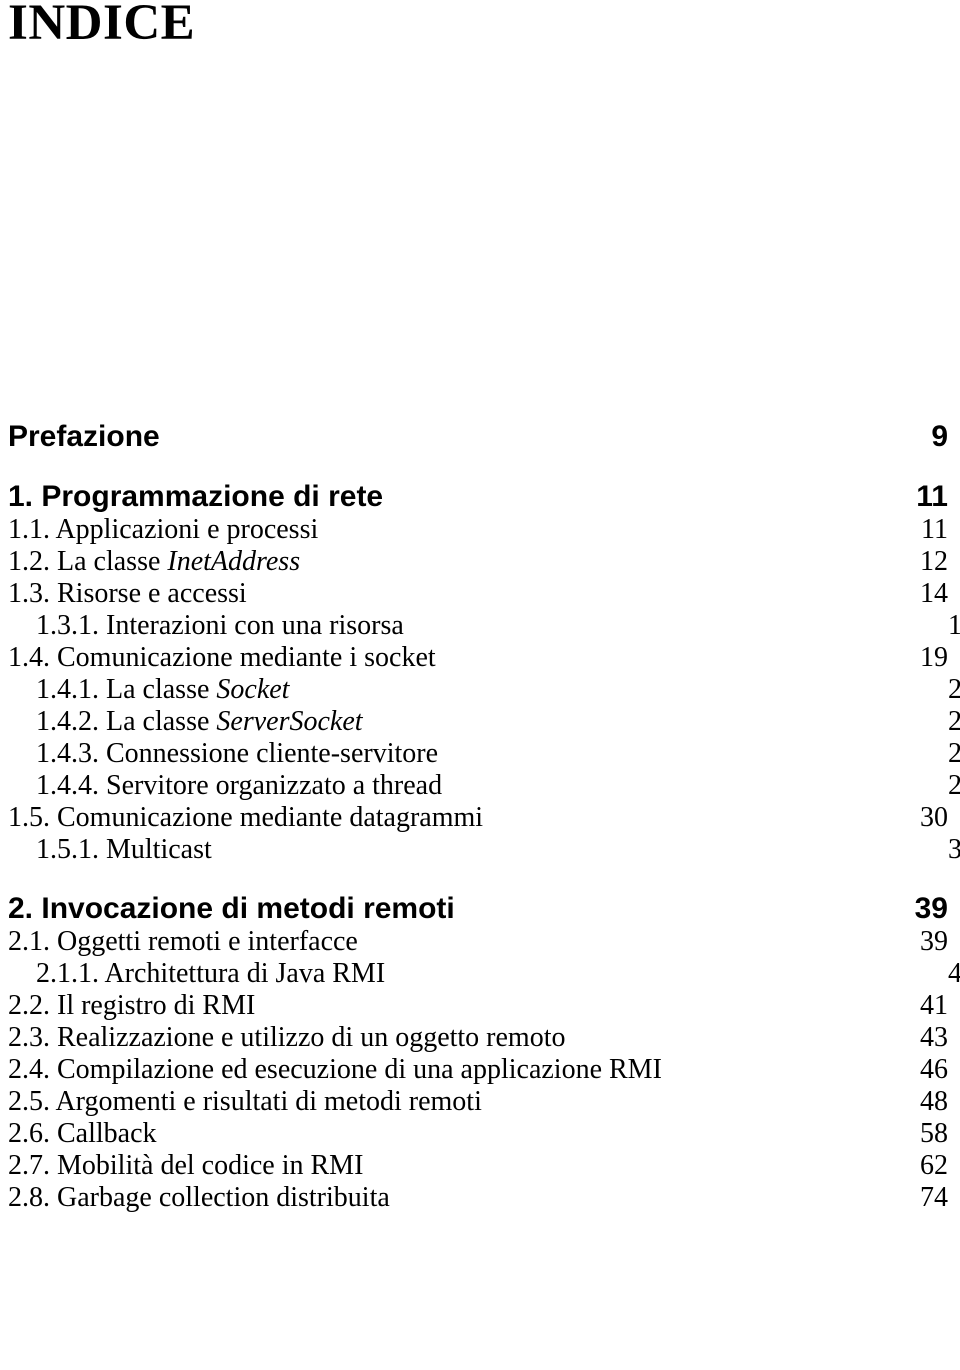 The height and width of the screenshot is (1370, 960). Describe the element at coordinates (934, 1197) in the screenshot. I see `toc-entry-page: 74` at that location.